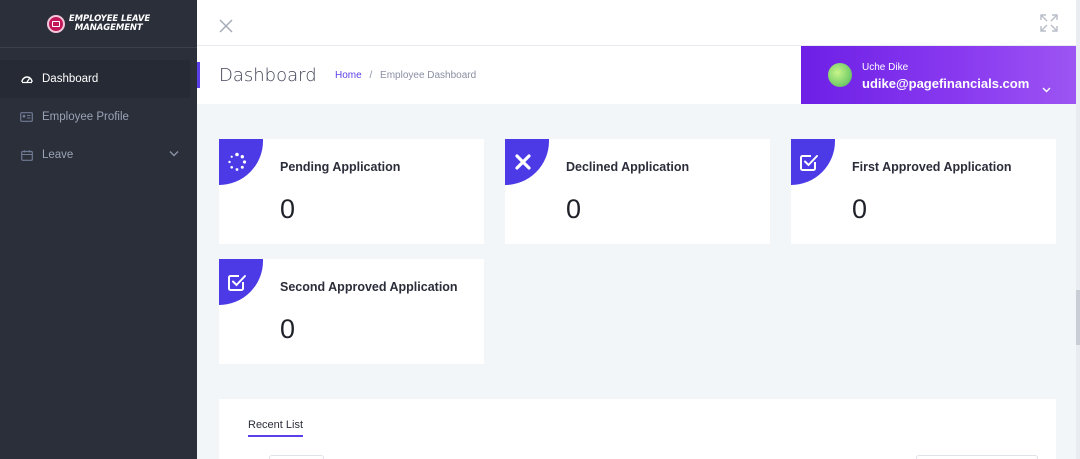  Describe the element at coordinates (26, 79) in the screenshot. I see `dashboard-icon` at that location.